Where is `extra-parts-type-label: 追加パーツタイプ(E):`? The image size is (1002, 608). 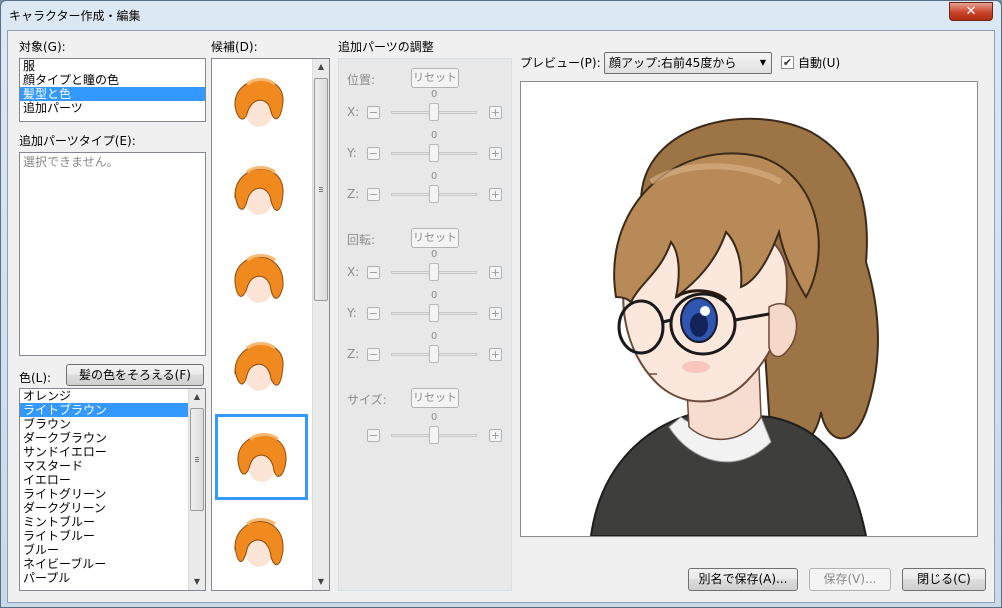
extra-parts-type-label: 追加パーツタイプ(E): is located at coordinates (77, 141).